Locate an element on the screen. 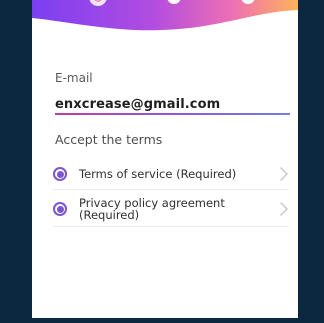 This screenshot has height=323, width=324. email-field-underline is located at coordinates (172, 114).